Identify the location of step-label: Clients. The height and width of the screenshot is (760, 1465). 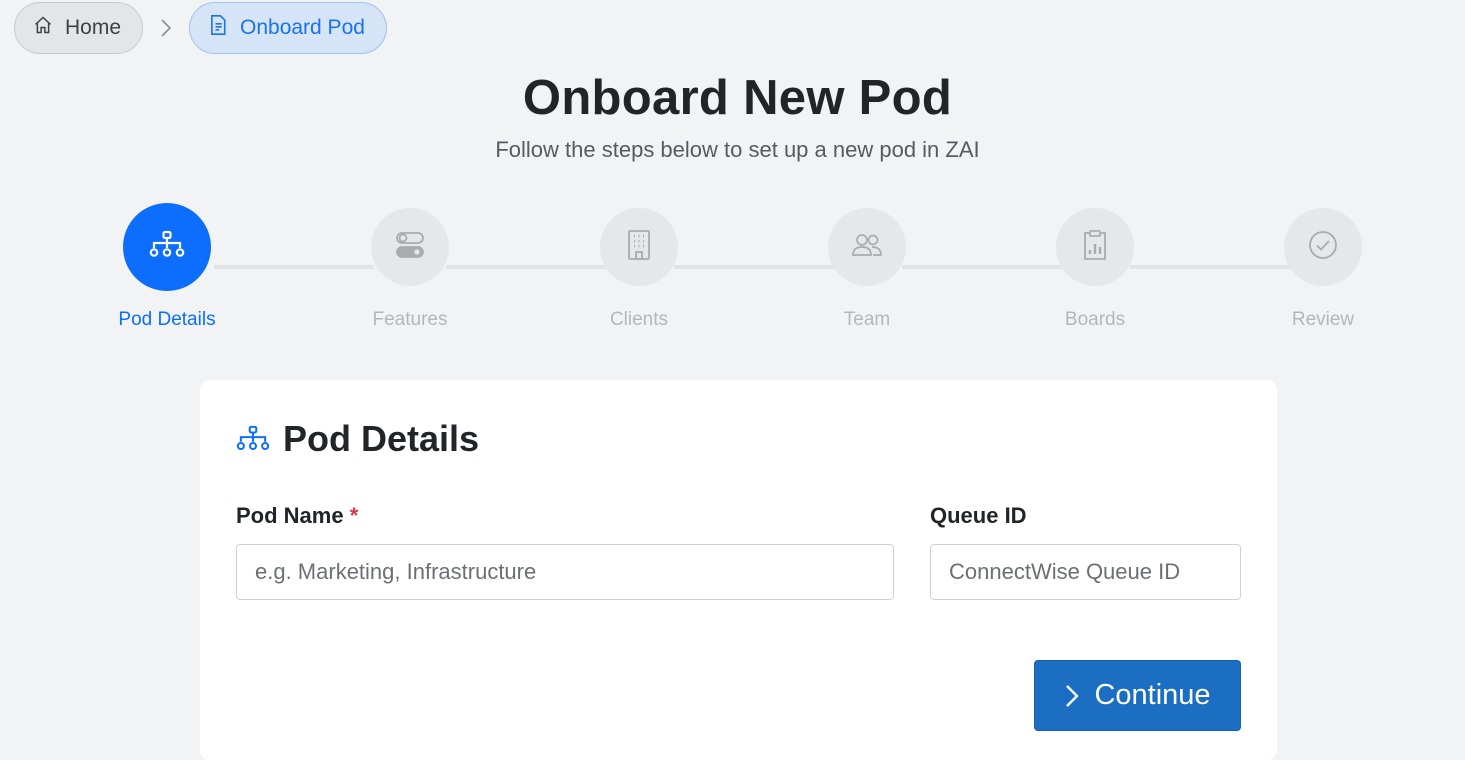
(639, 319).